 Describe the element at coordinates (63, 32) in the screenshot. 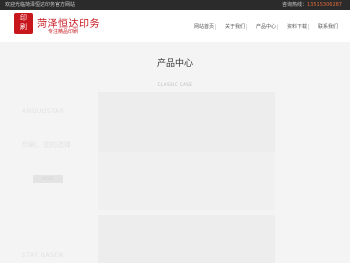

I see `logo-slogan: 专注精品印刷` at that location.